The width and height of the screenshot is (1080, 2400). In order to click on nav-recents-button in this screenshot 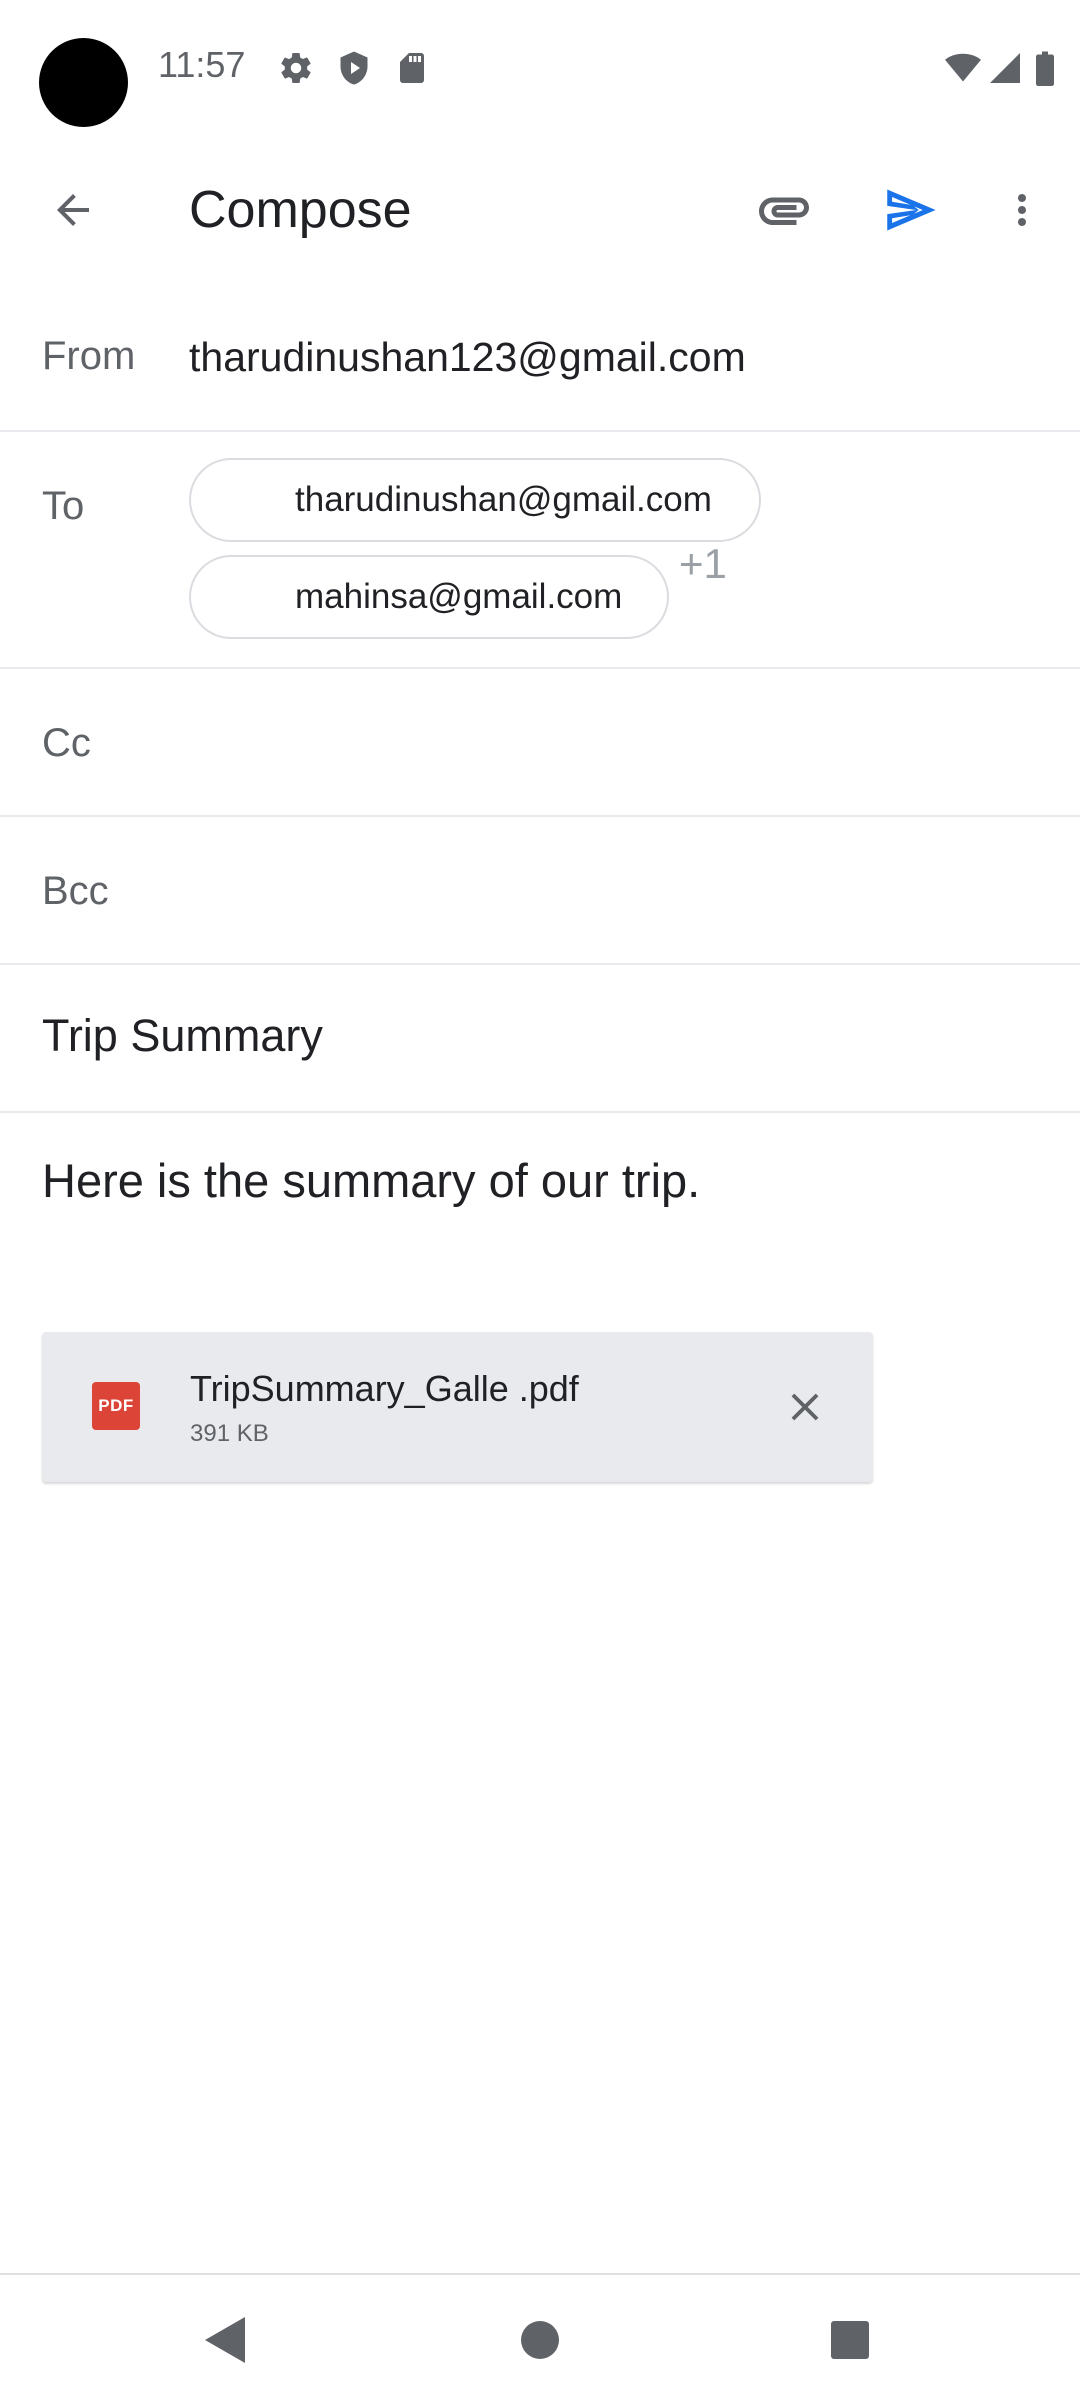, I will do `click(850, 2340)`.